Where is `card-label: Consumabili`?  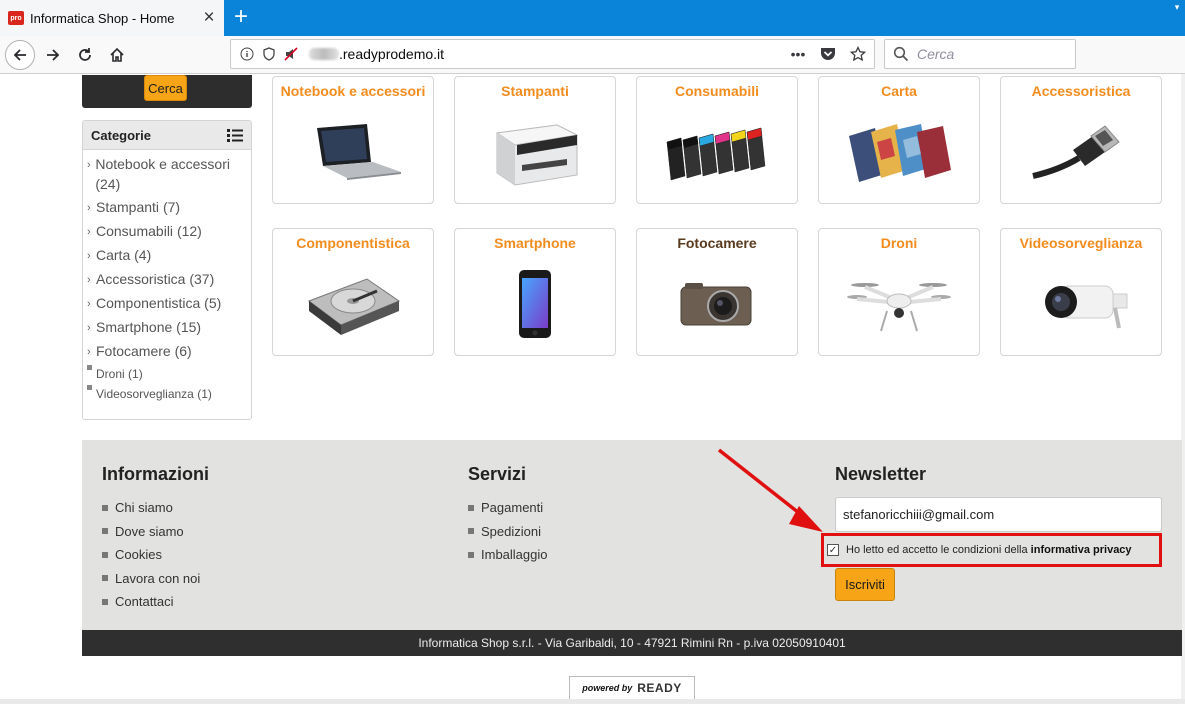
card-label: Consumabili is located at coordinates (717, 91).